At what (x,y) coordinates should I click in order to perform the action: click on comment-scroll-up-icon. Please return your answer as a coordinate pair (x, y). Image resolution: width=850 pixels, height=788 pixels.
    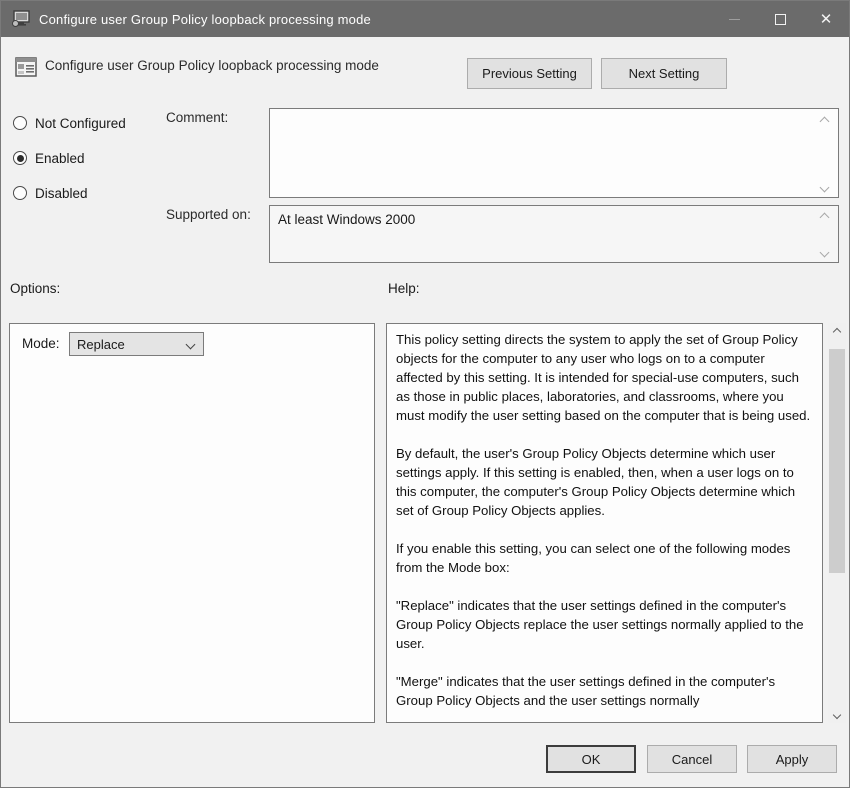
    Looking at the image, I should click on (824, 121).